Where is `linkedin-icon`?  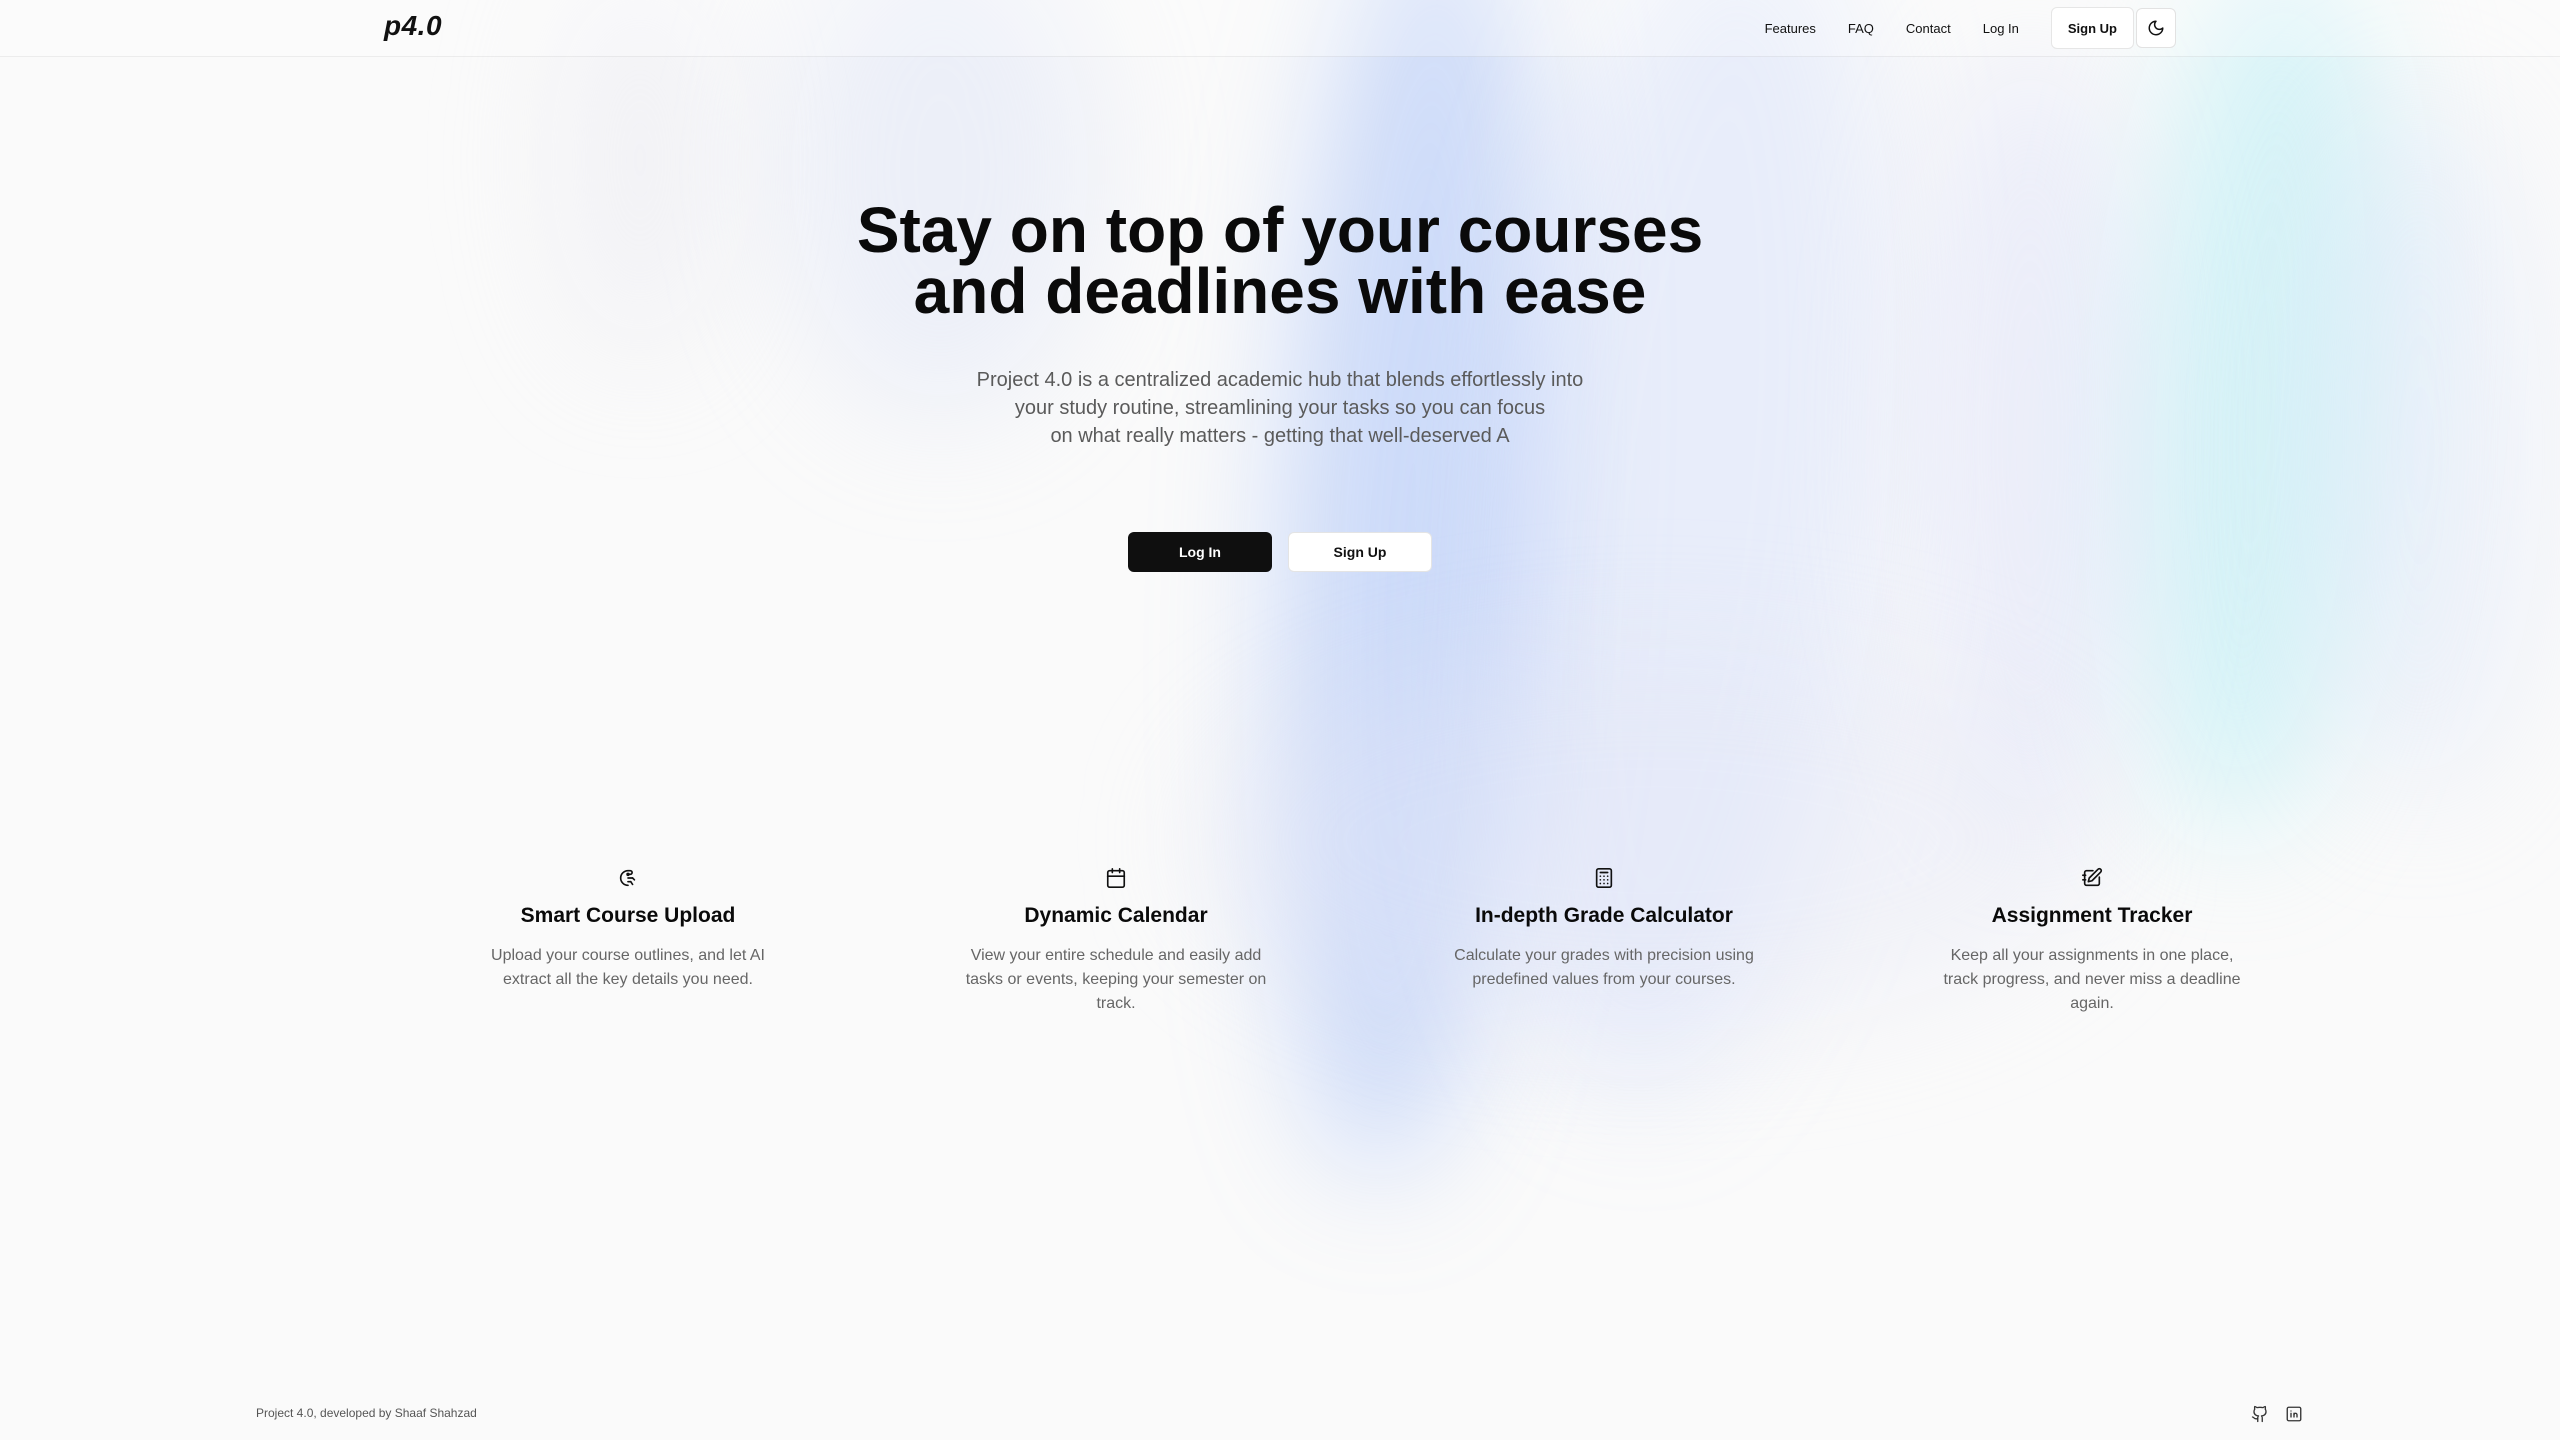 linkedin-icon is located at coordinates (2294, 1414).